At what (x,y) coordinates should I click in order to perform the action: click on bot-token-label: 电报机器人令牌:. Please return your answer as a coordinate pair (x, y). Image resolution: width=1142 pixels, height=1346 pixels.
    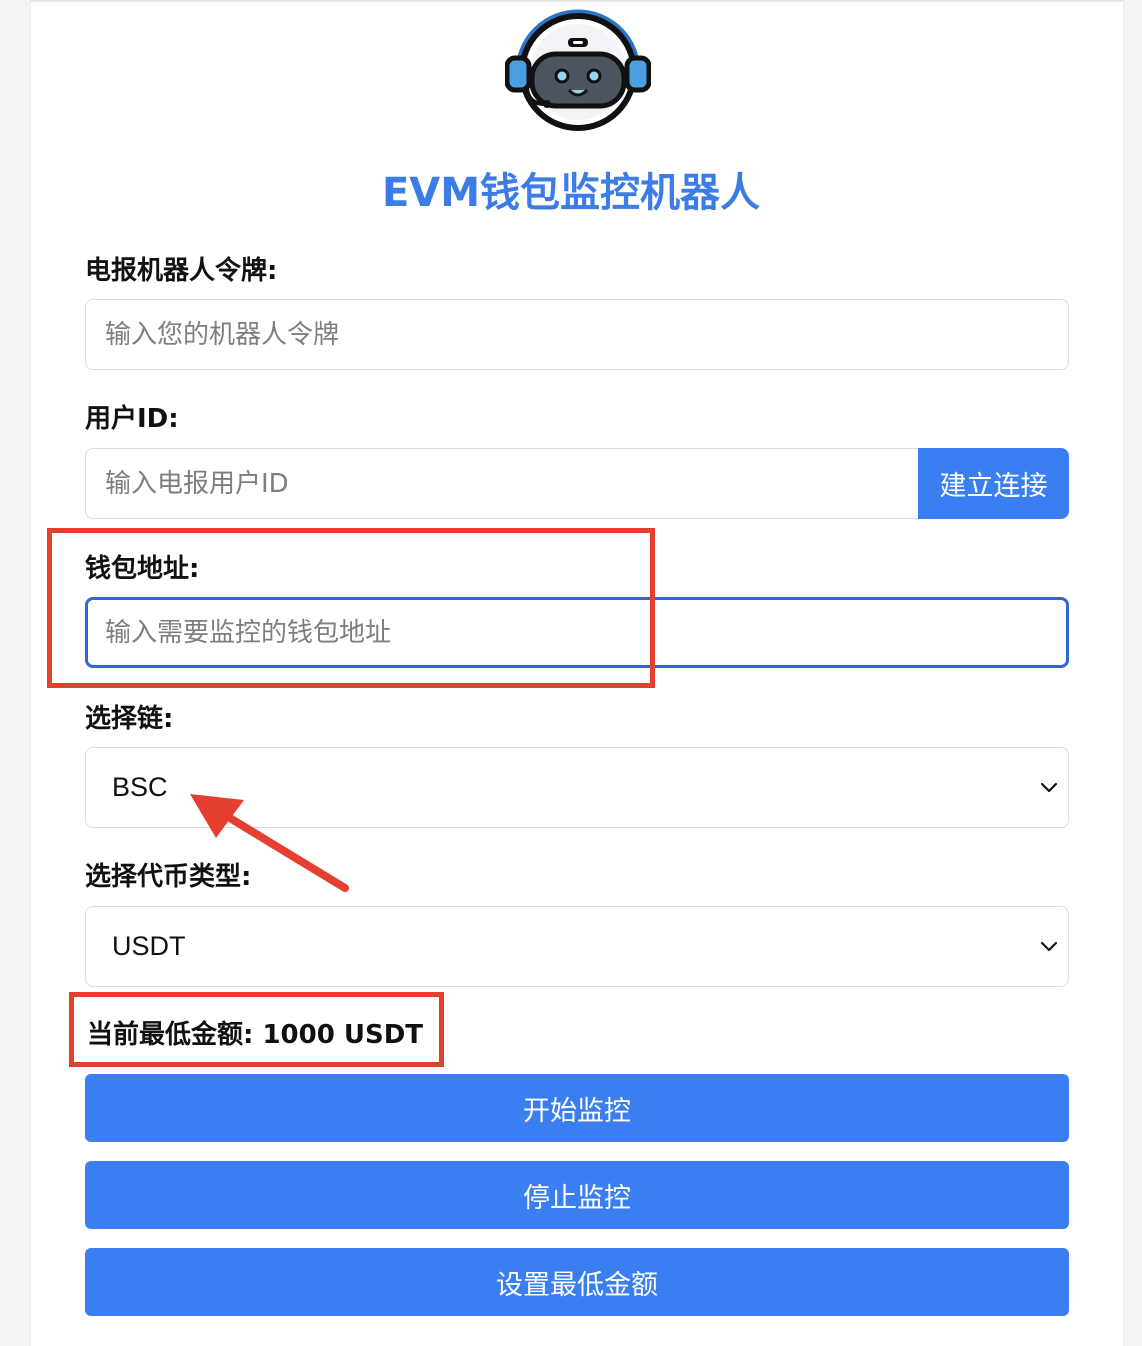
    Looking at the image, I should click on (181, 271).